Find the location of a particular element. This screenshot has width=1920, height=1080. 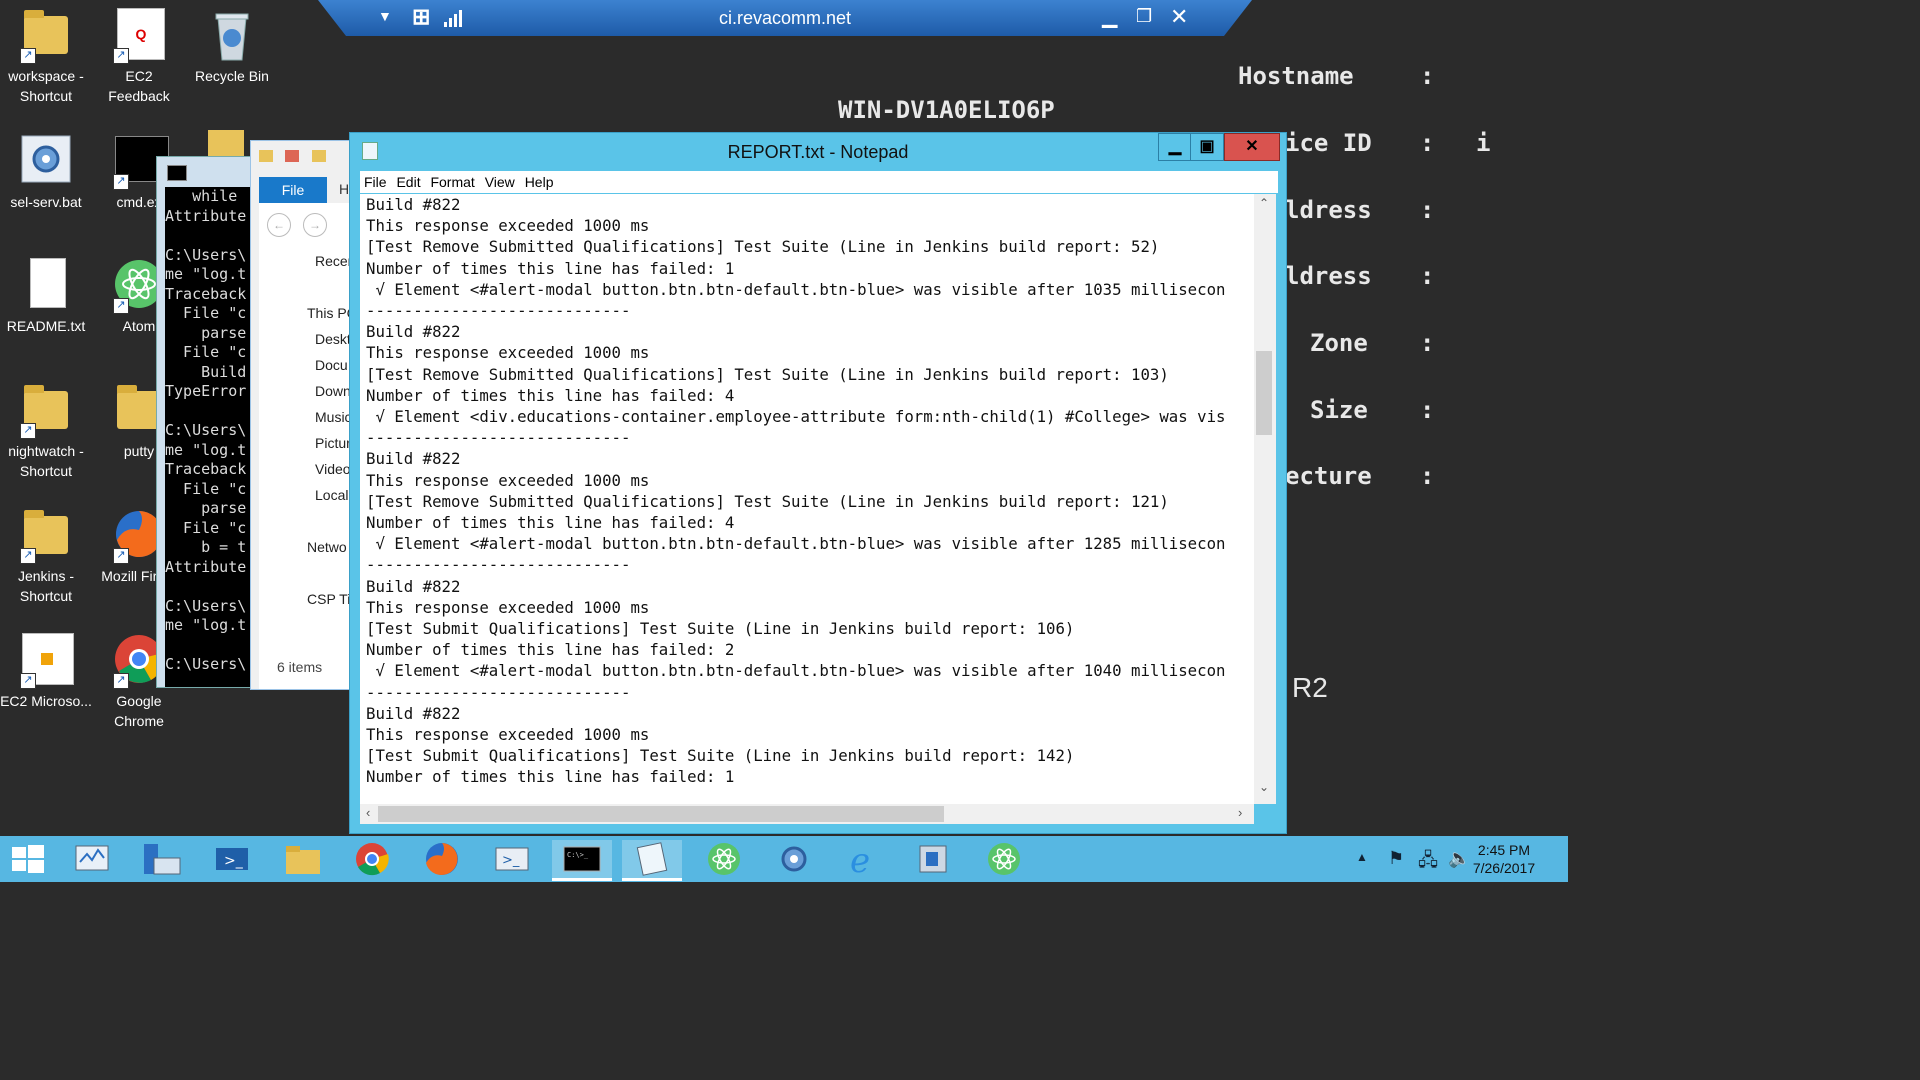

folder-icon: ↗ is located at coordinates (46, 410).